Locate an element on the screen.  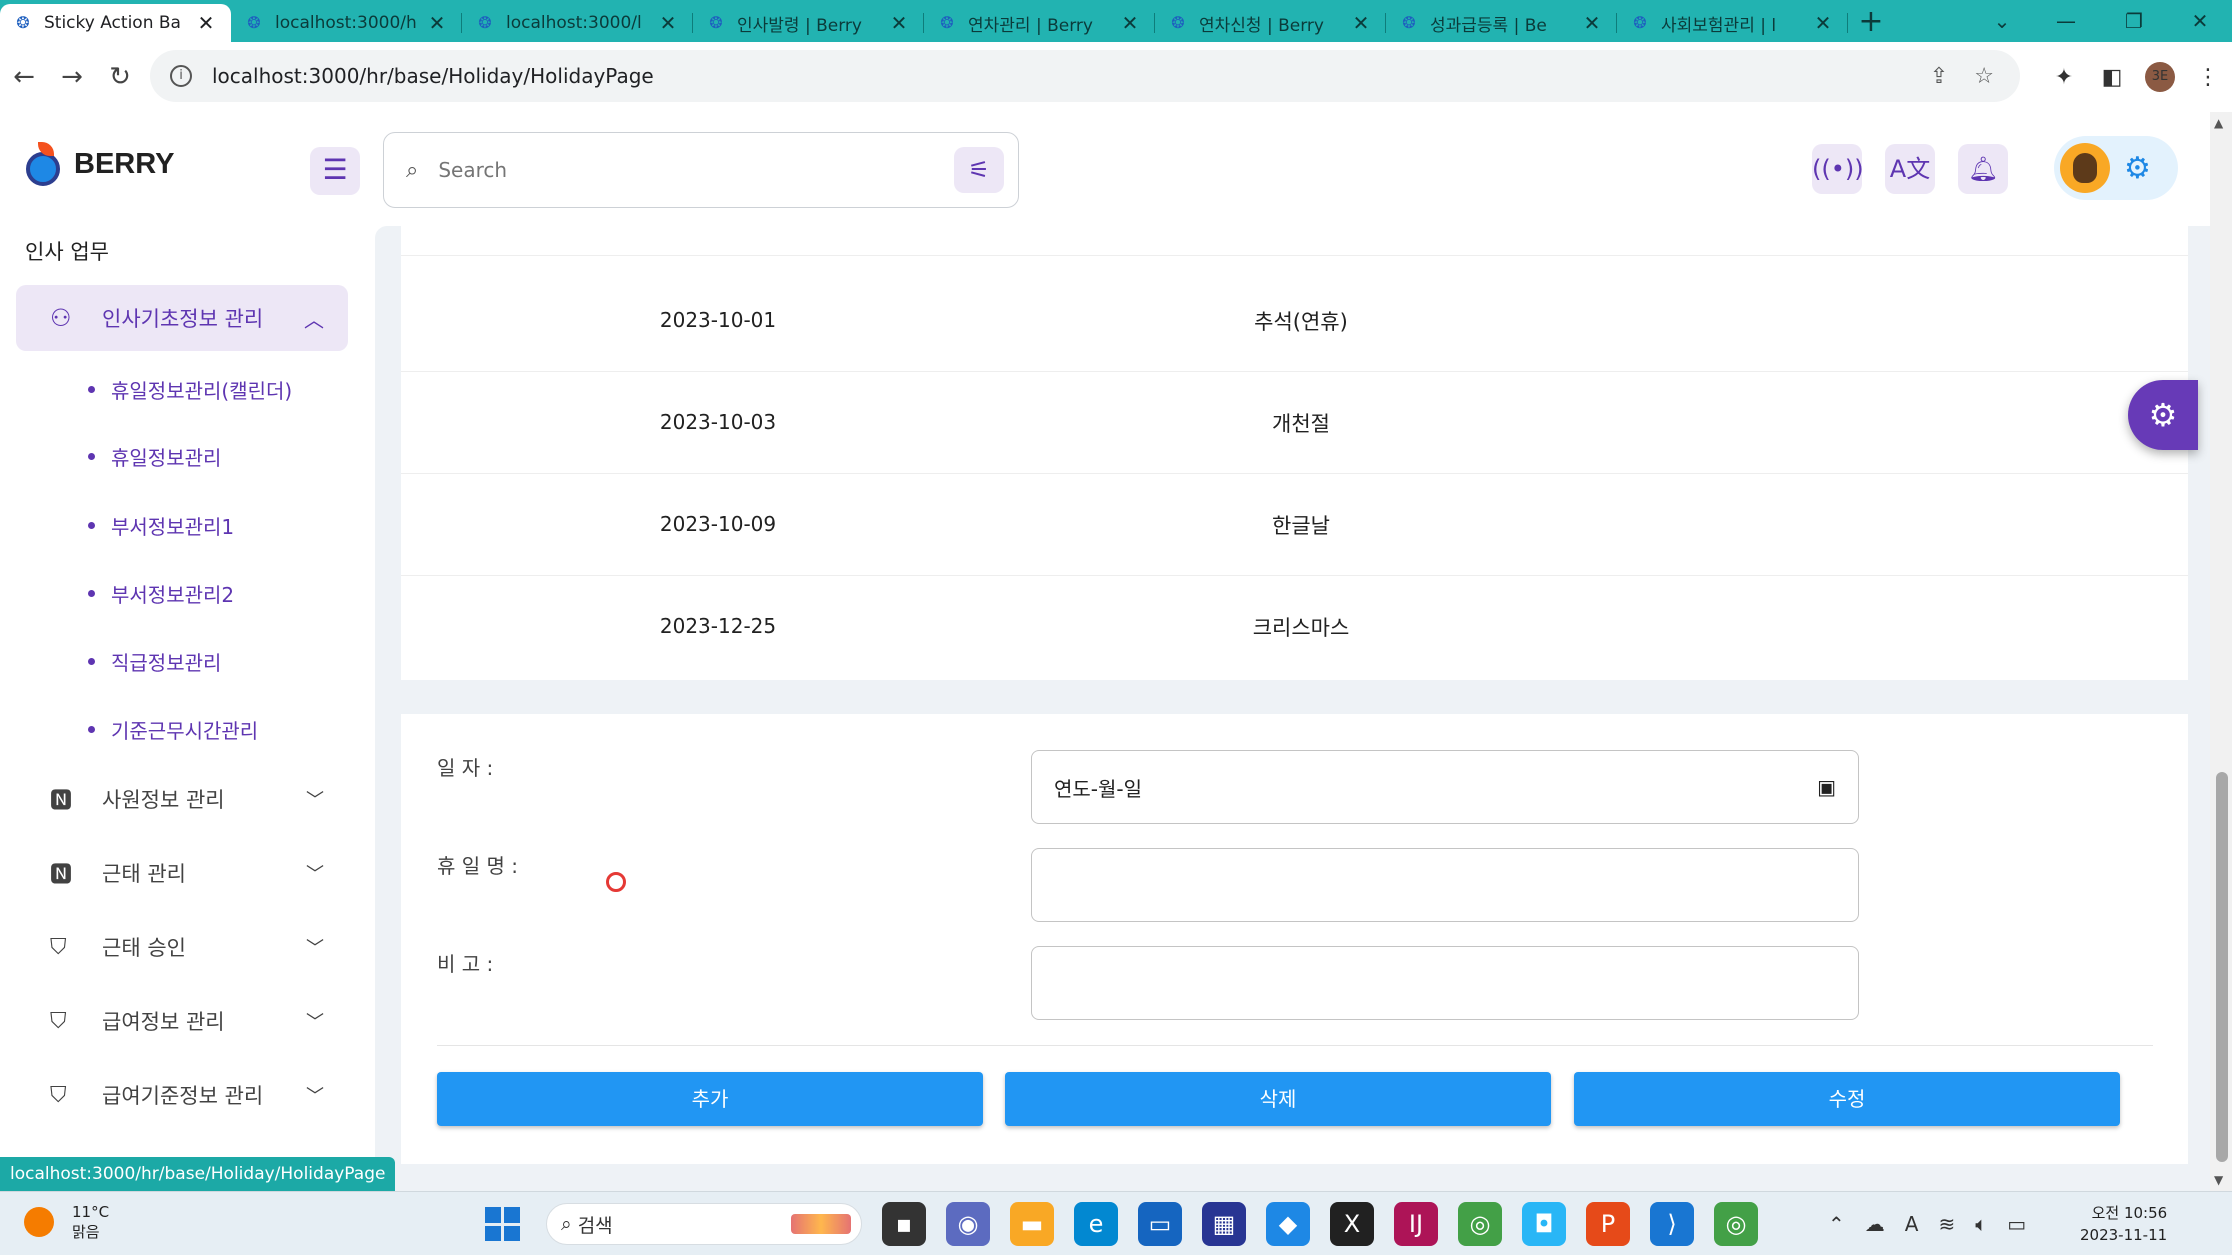
sidebar-group-payroll: ⛉ 급여정보 관리 ﹀ is located at coordinates (182, 1021).